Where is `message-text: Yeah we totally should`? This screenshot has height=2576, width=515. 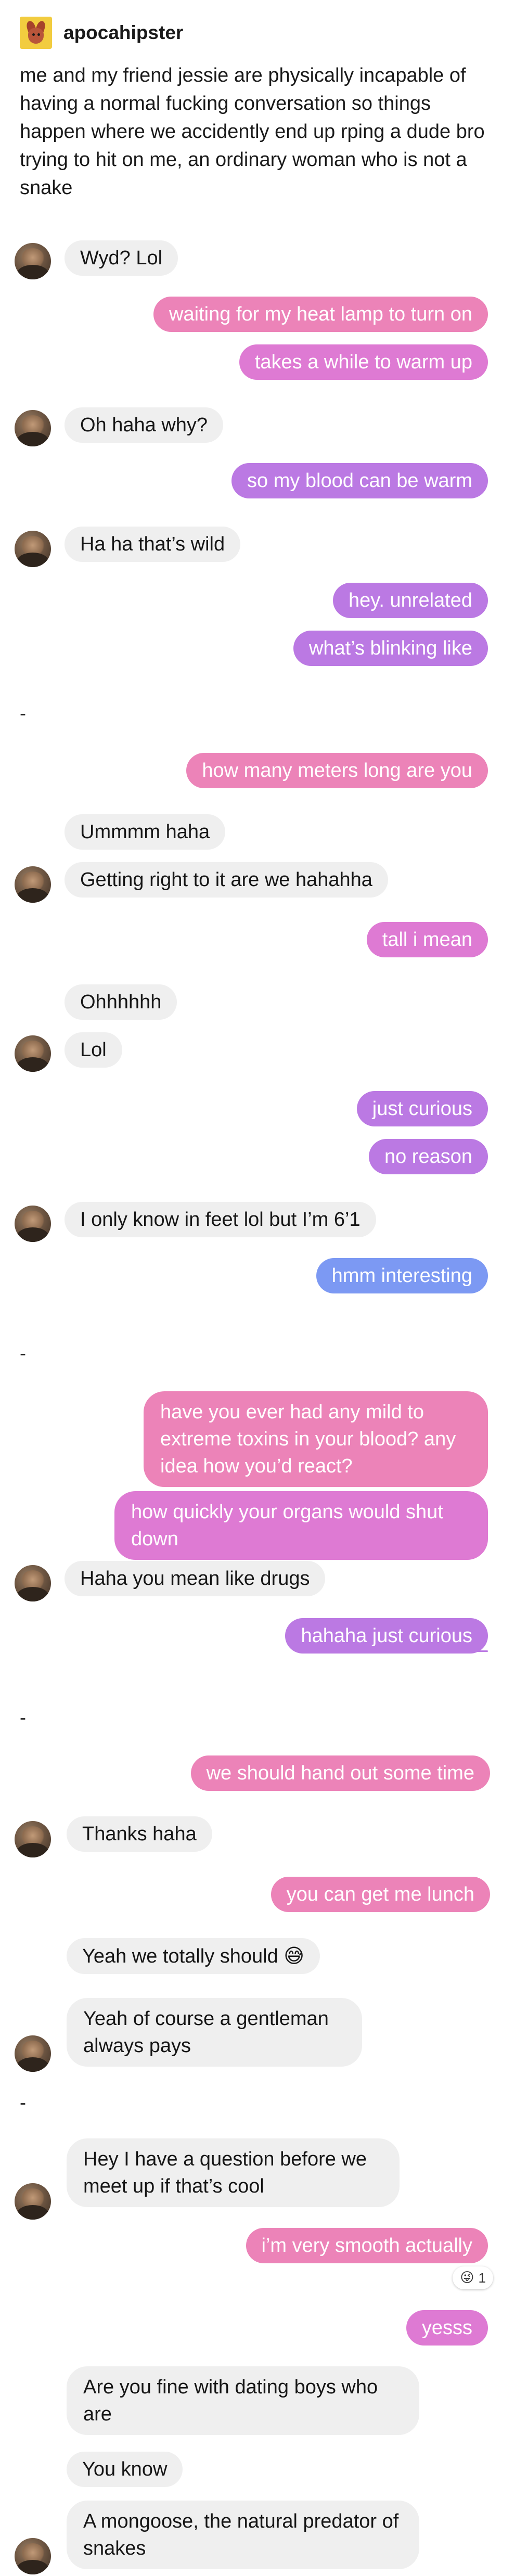 message-text: Yeah we totally should is located at coordinates (180, 1956).